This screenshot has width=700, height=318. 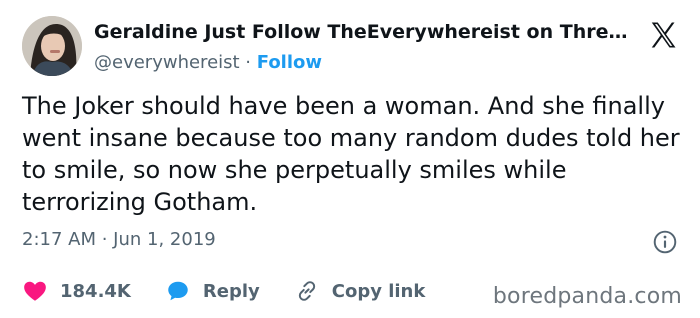 I want to click on watermark: boredpanda.com, so click(x=587, y=296).